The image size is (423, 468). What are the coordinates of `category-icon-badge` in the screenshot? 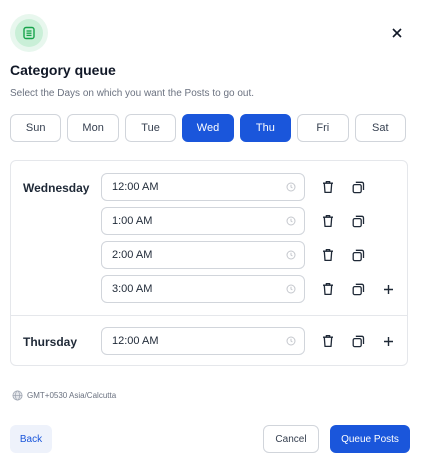 It's located at (29, 33).